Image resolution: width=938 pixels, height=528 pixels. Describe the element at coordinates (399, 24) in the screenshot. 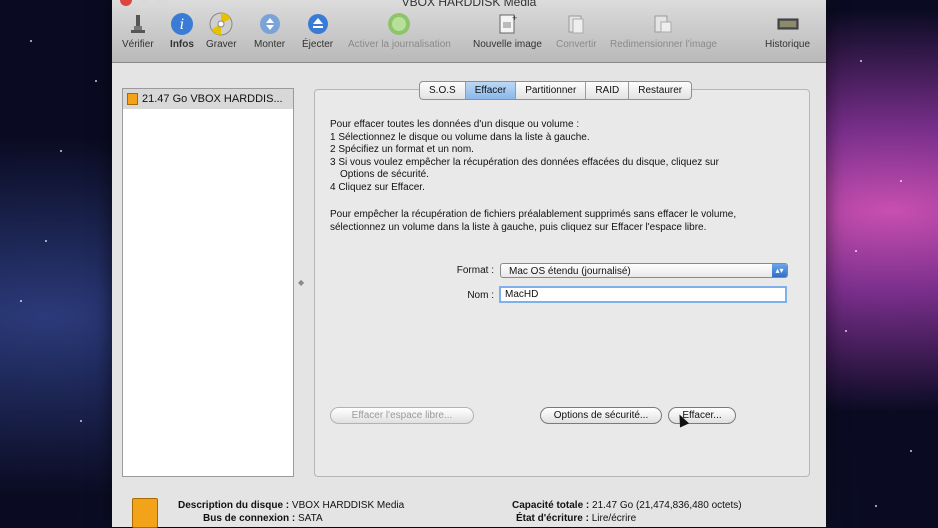

I see `journal-icon` at that location.